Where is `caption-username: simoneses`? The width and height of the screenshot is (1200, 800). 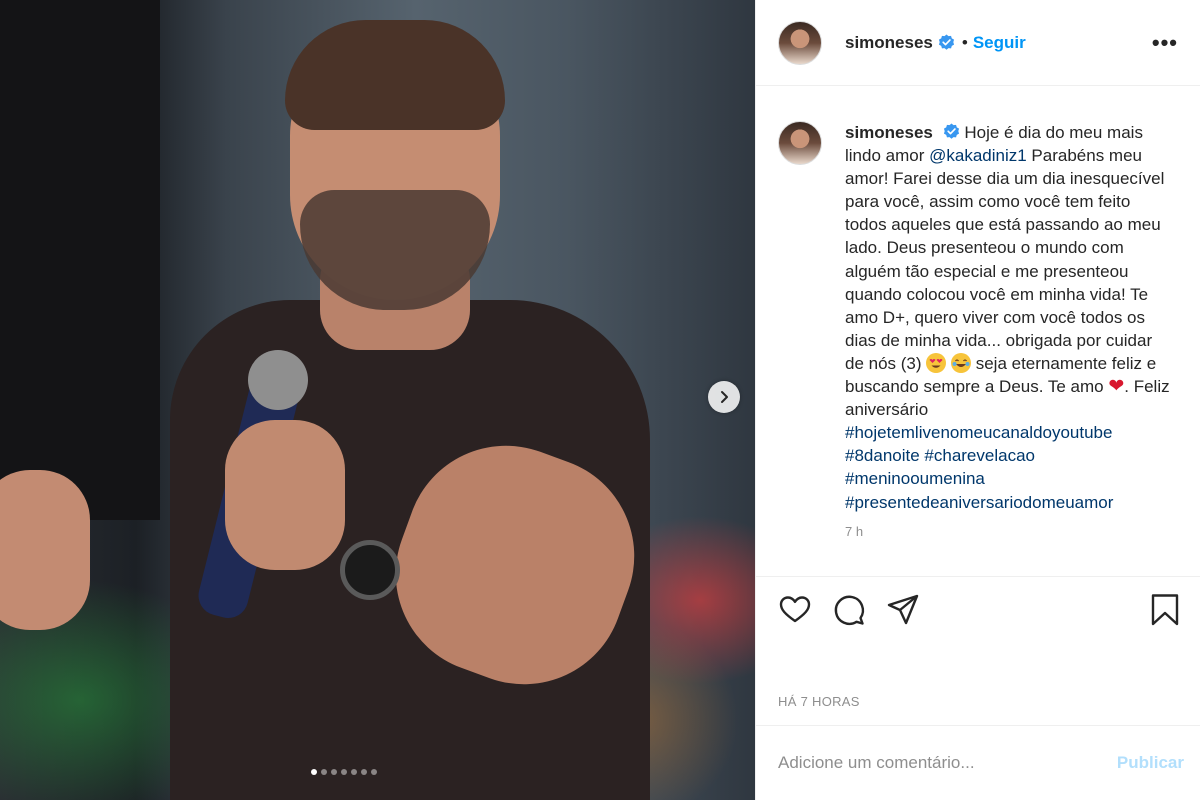
caption-username: simoneses is located at coordinates (889, 132).